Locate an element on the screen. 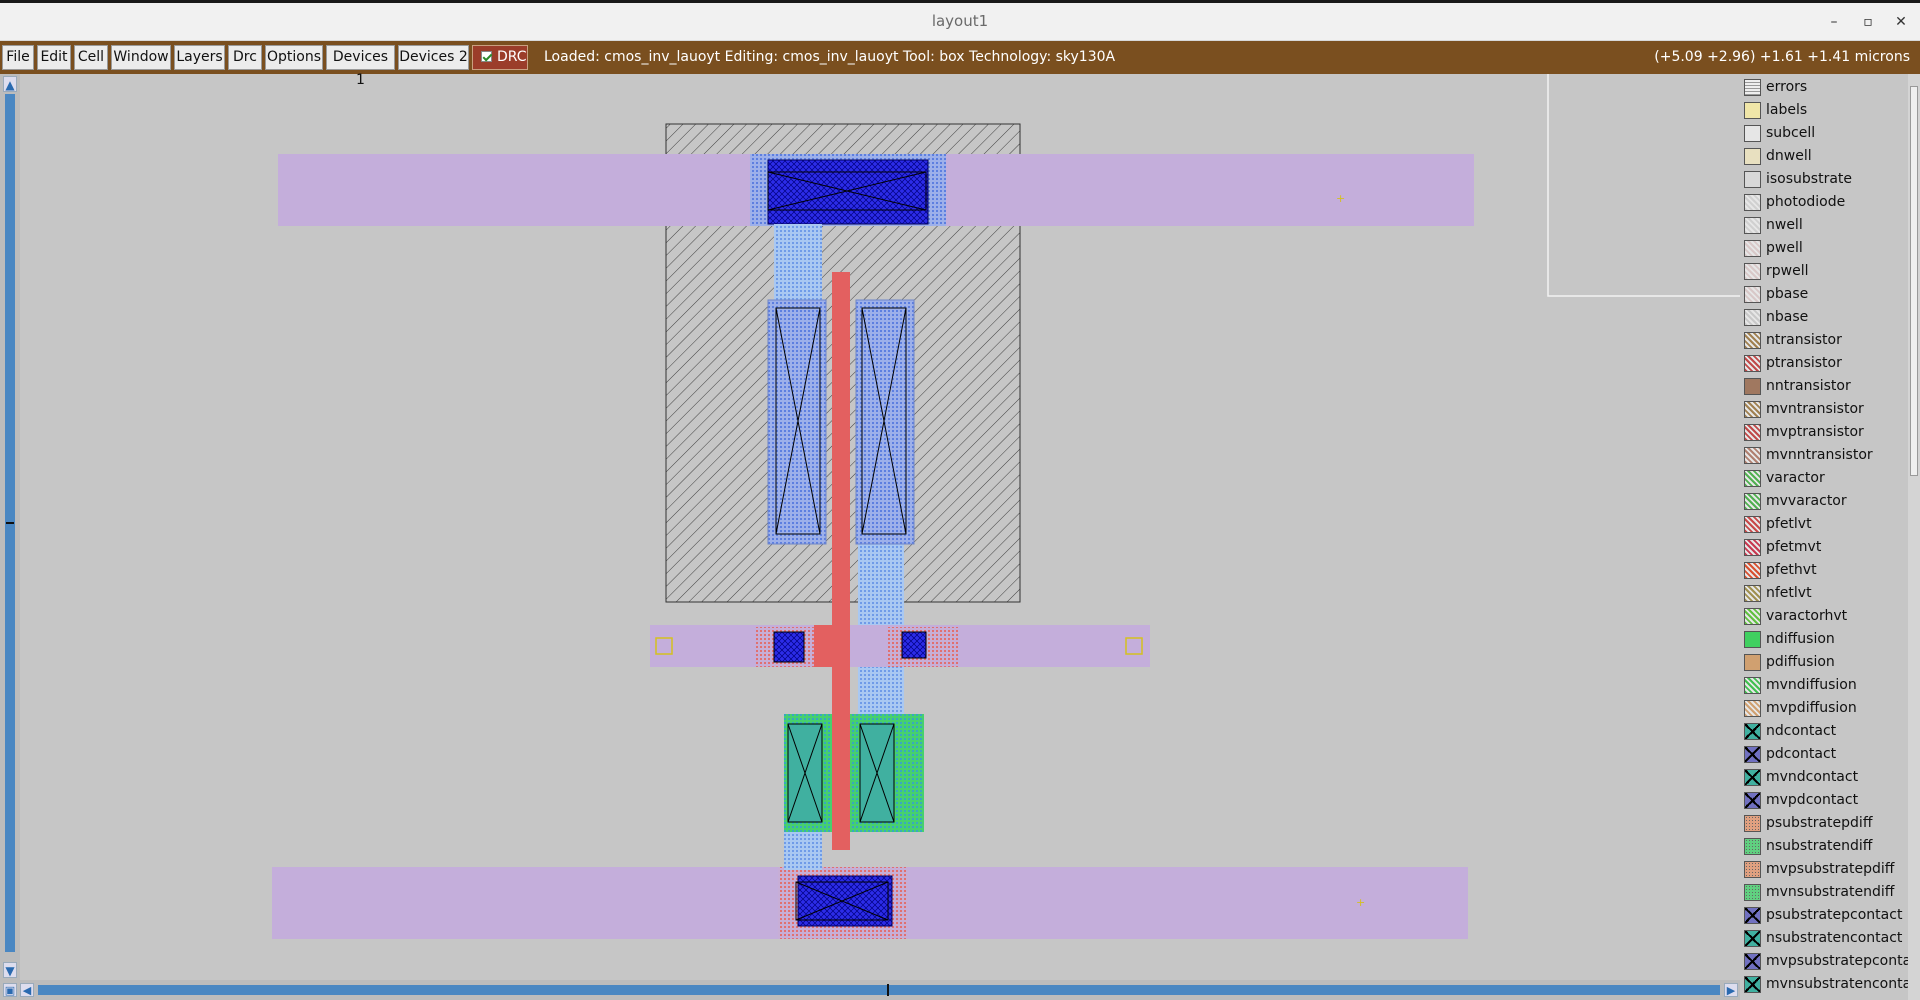 The image size is (1920, 1000). pmos-drain-diff is located at coordinates (885, 422).